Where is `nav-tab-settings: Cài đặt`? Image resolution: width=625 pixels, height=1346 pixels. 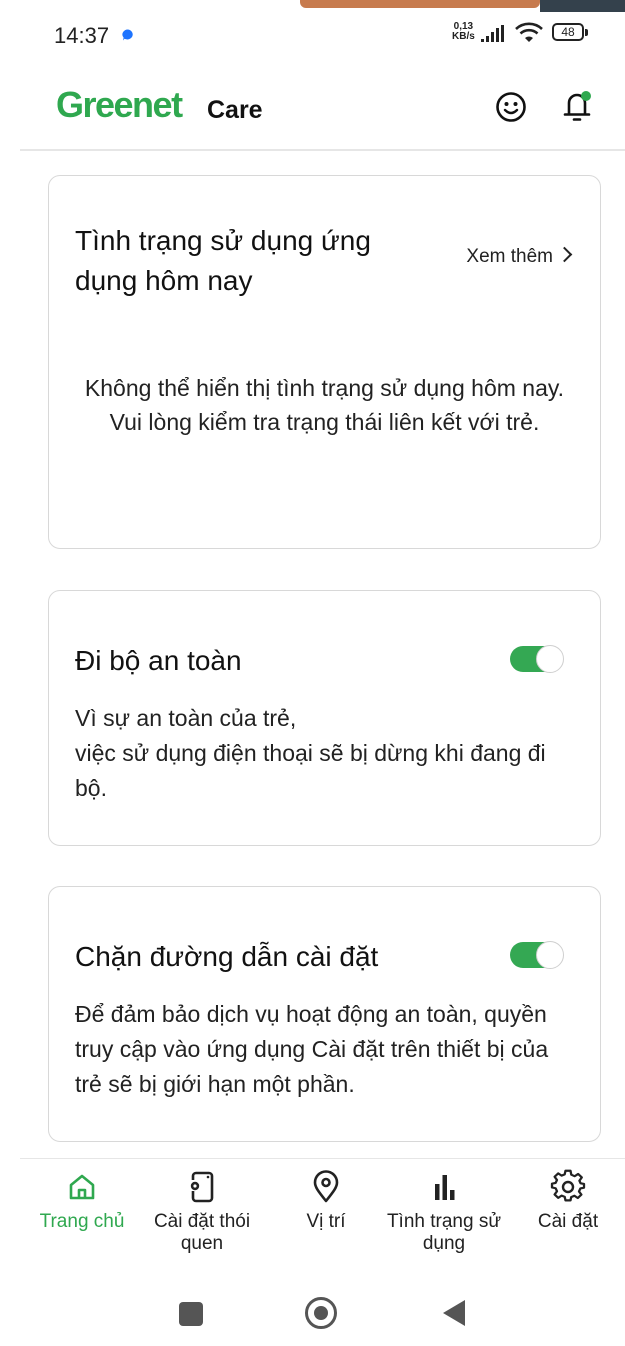
nav-tab-settings: Cài đặt is located at coordinates (568, 1201).